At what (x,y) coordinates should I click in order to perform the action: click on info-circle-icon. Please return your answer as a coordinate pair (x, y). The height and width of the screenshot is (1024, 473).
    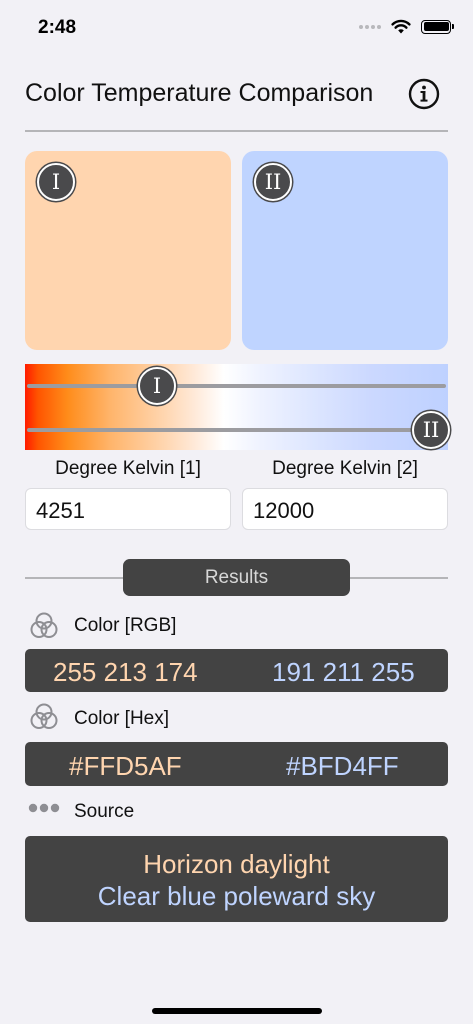
    Looking at the image, I should click on (424, 94).